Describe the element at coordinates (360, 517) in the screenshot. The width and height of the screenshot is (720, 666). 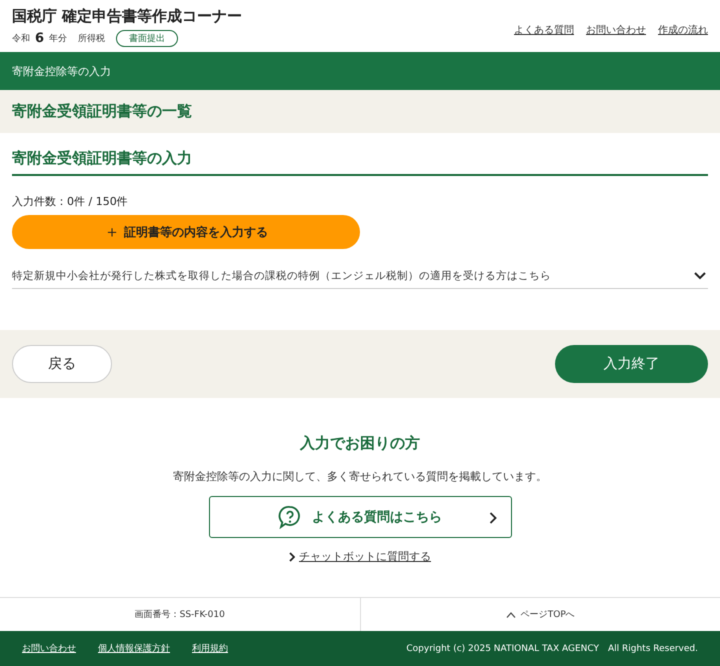
I see `faq-button: よくある質問はこちら` at that location.